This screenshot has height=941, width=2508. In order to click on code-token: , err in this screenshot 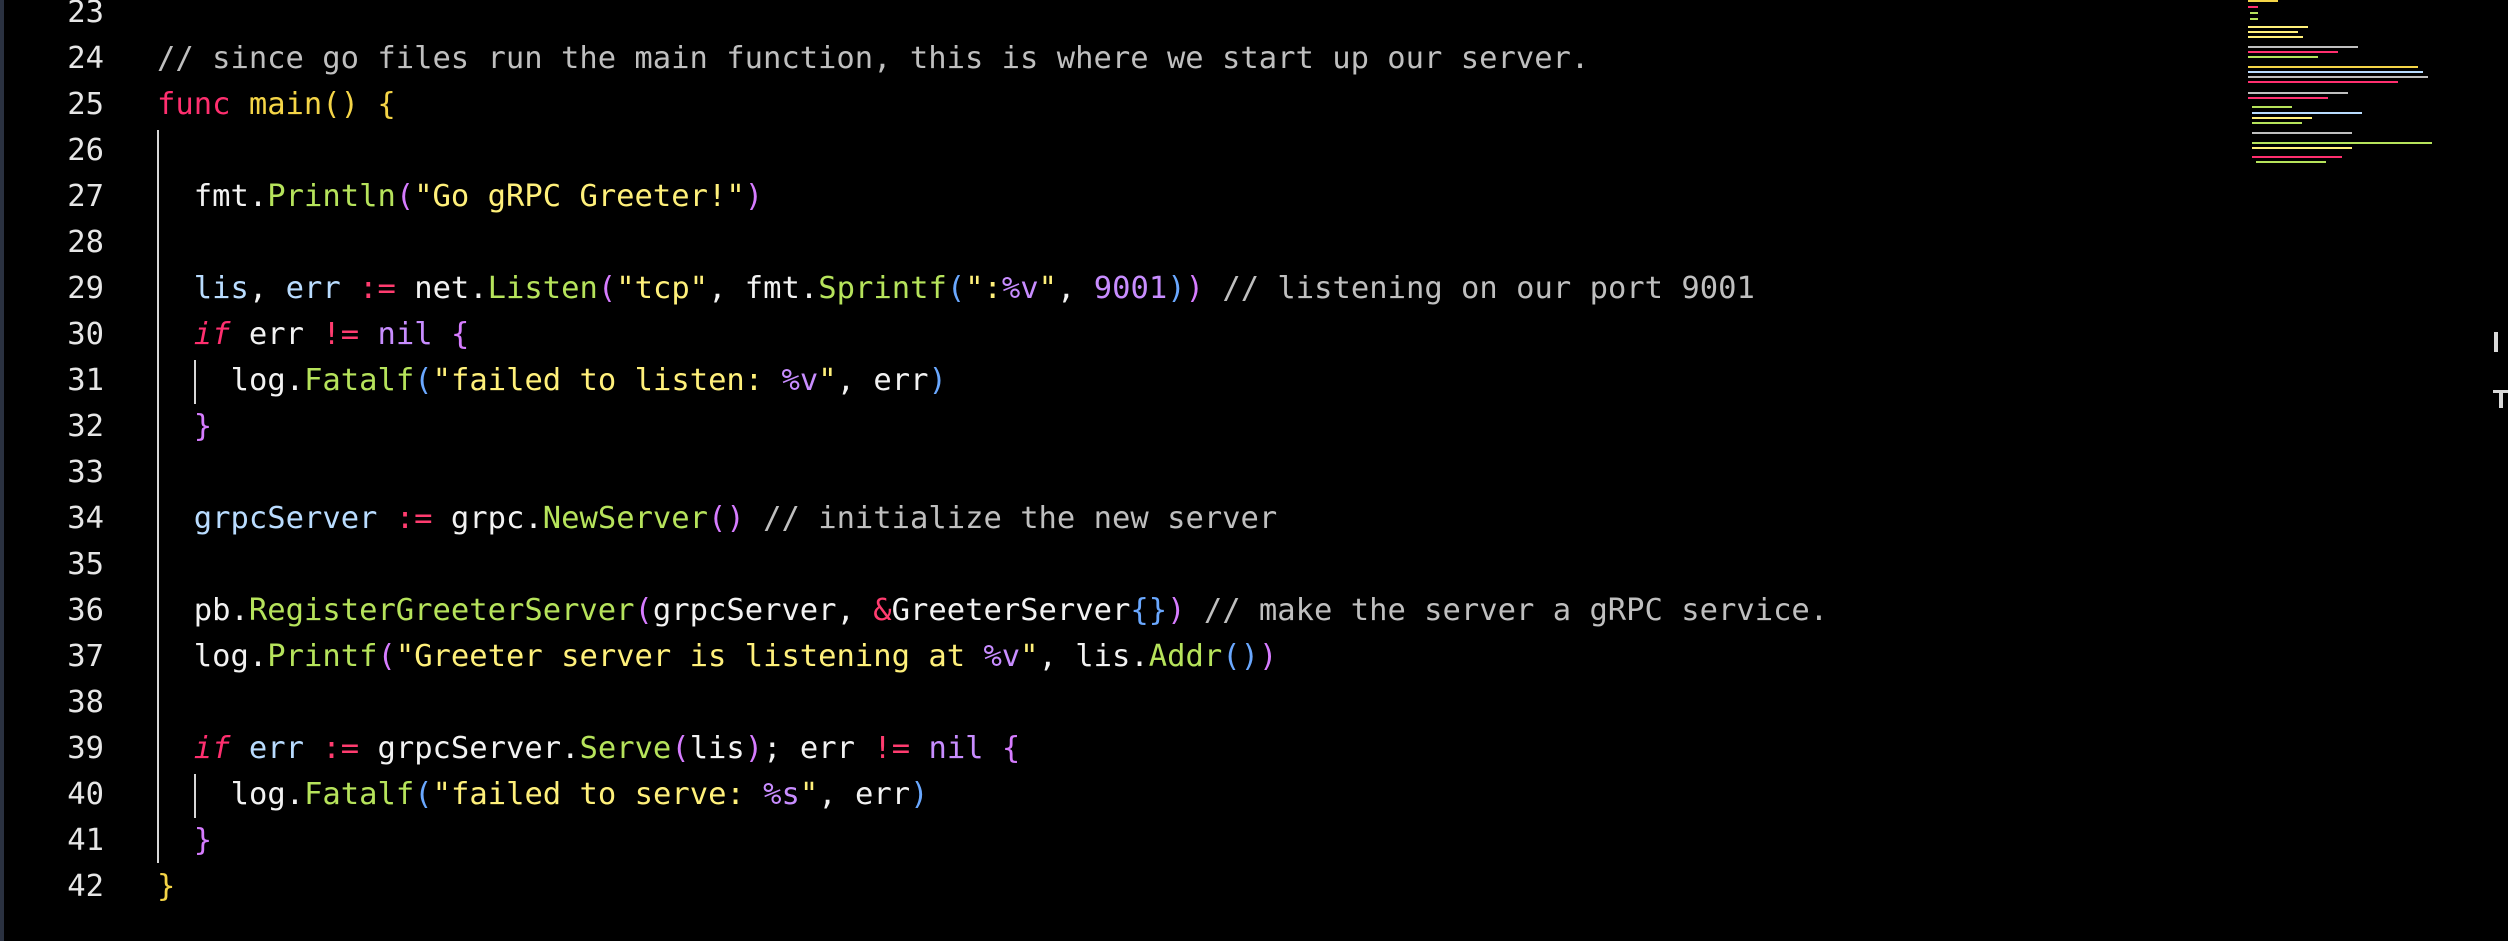, I will do `click(882, 380)`.